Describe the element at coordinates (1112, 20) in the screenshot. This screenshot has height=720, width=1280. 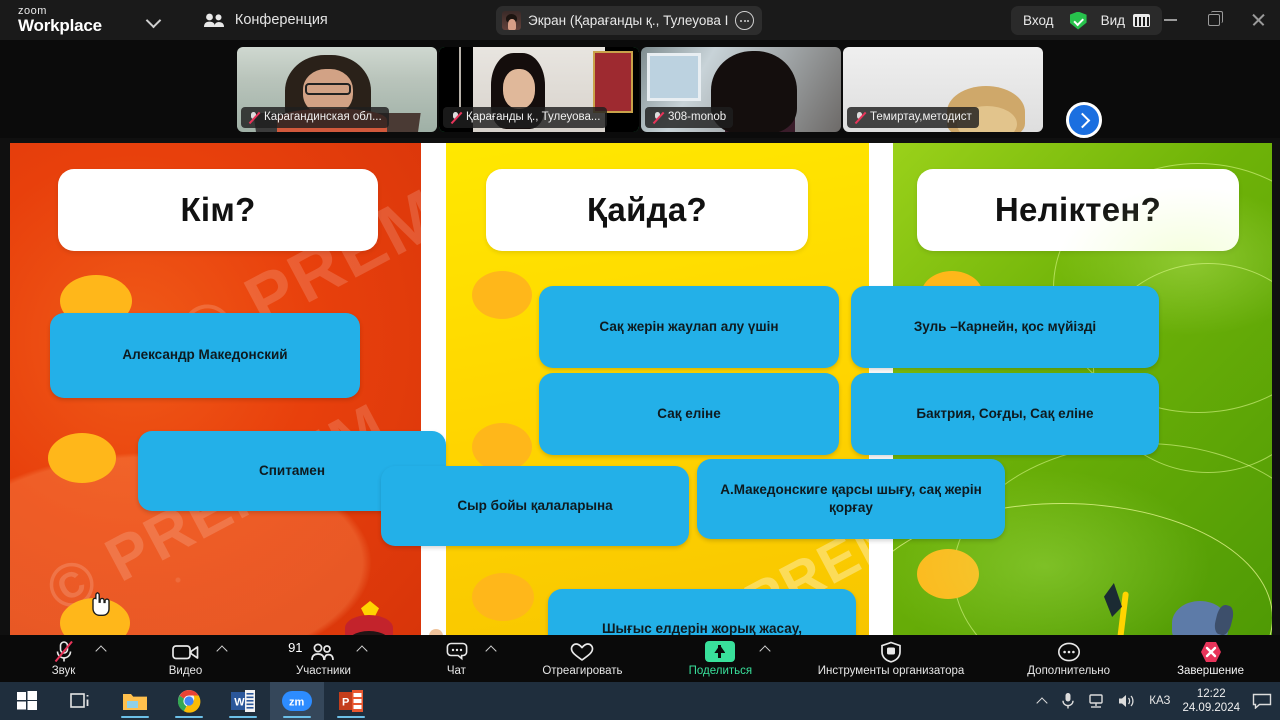
I see `view-label: Вид` at that location.